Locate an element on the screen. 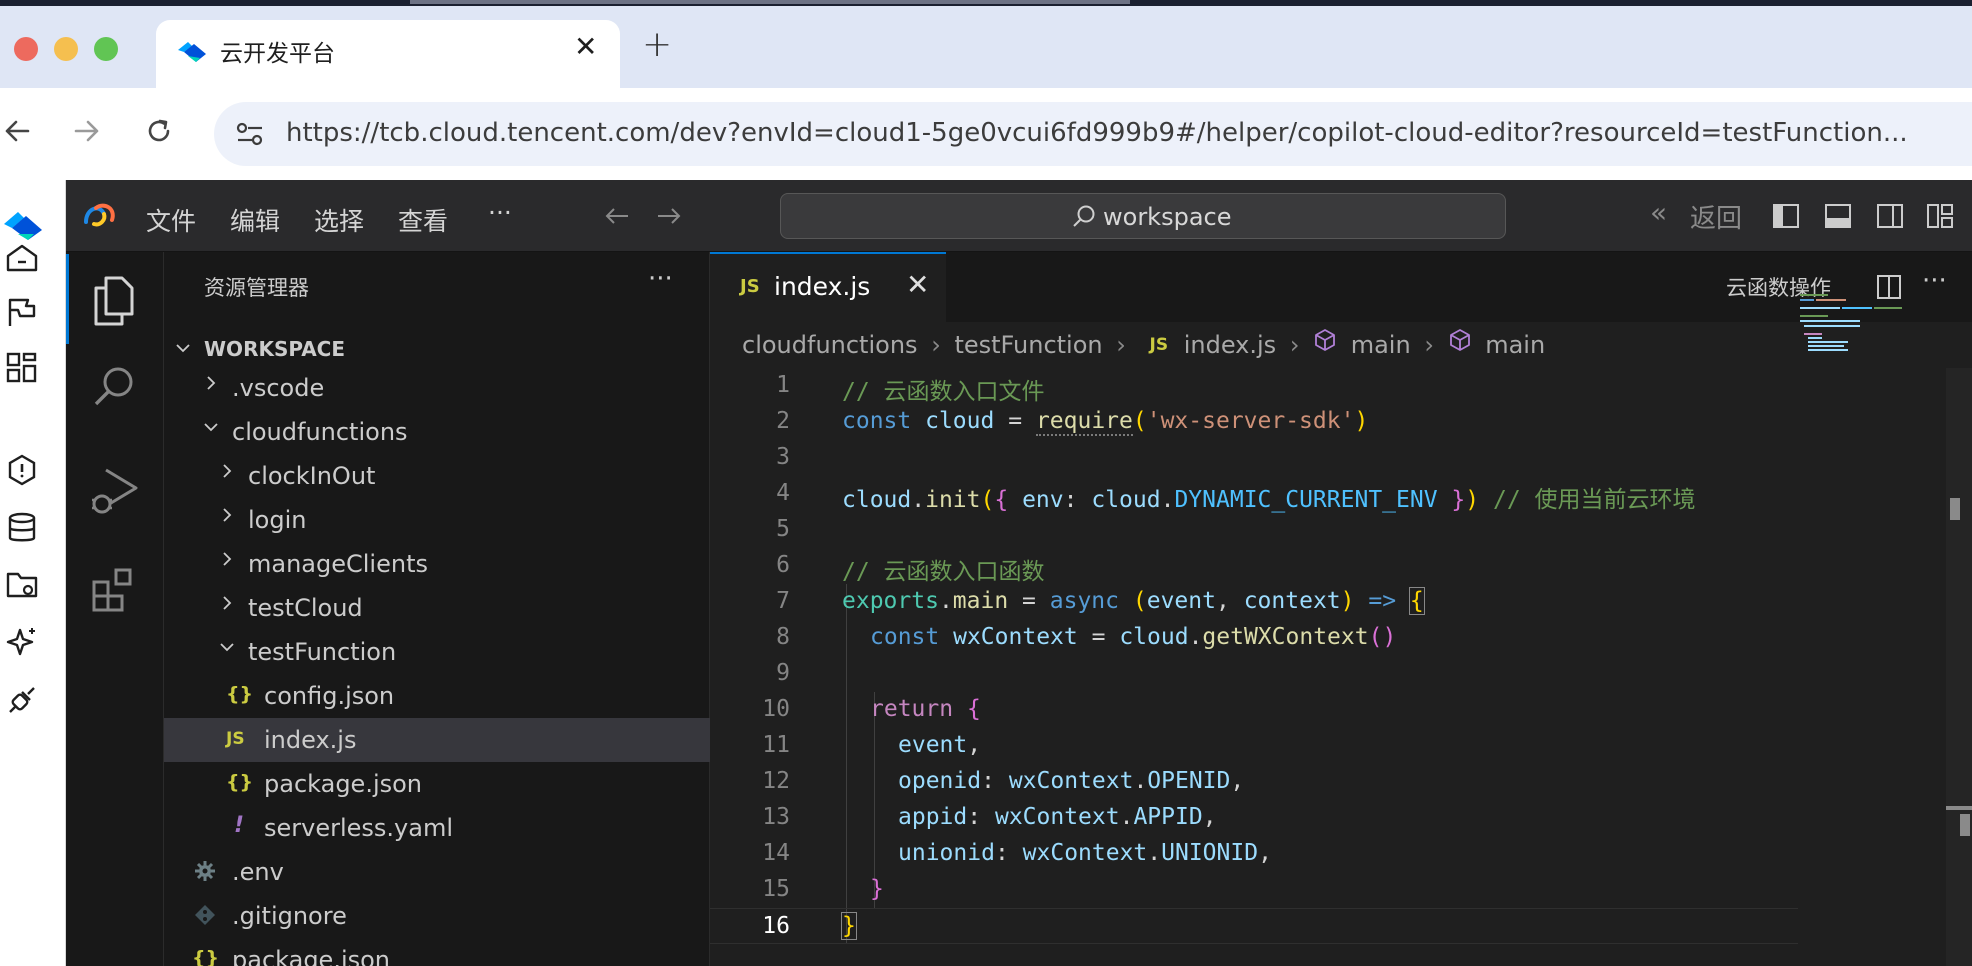  tree-item-file-selected: JS index.js is located at coordinates (437, 740).